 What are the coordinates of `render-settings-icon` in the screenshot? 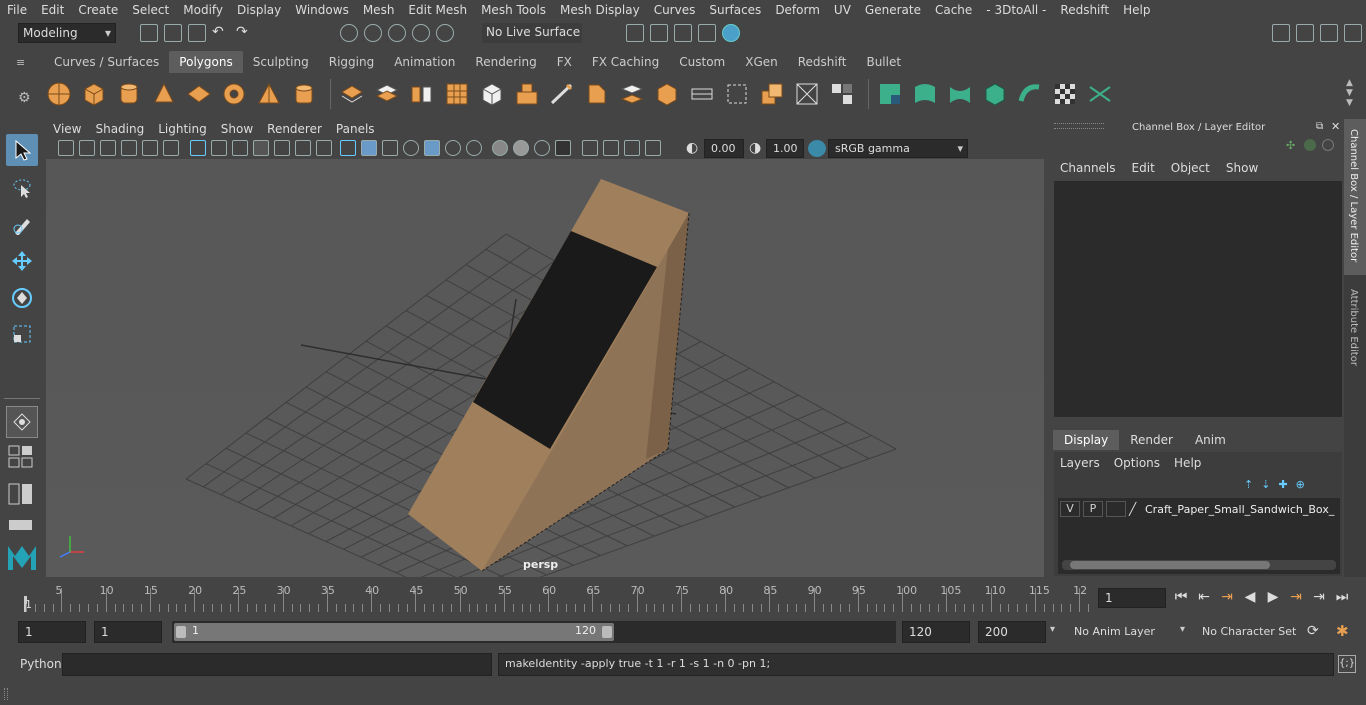 It's located at (683, 33).